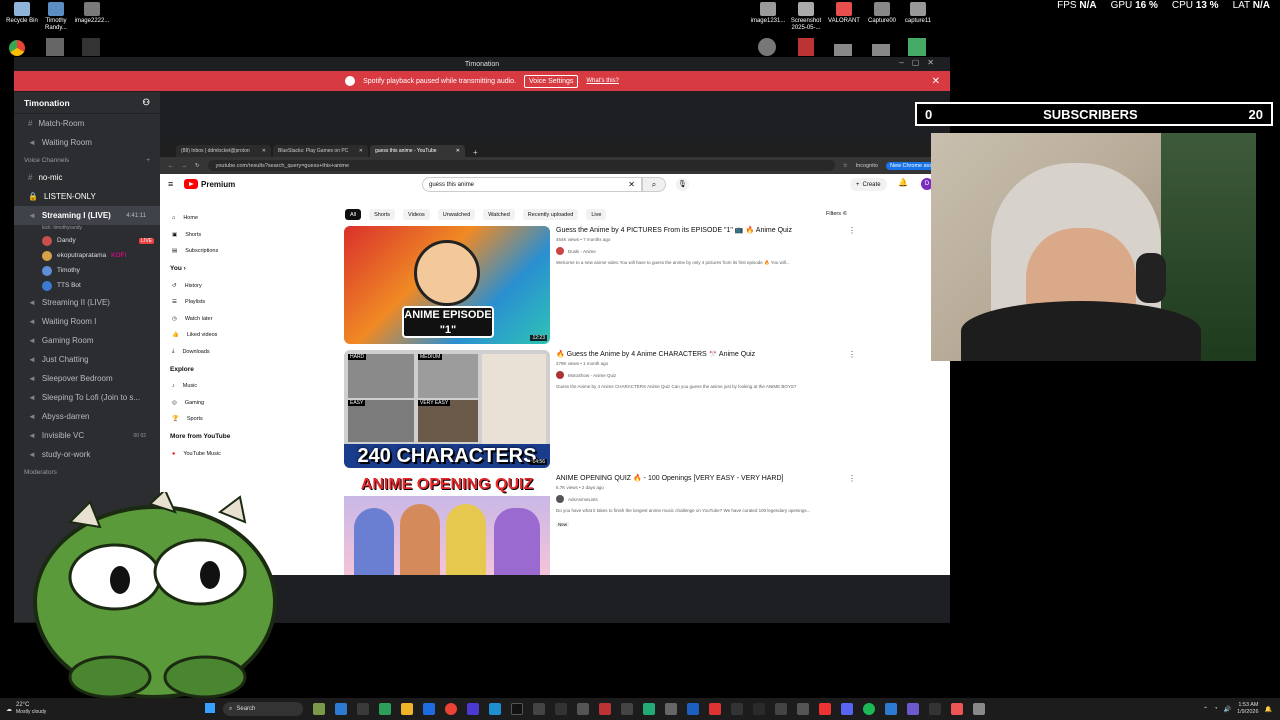  What do you see at coordinates (836, 214) in the screenshot?
I see `filters-button: Filters ⚟` at bounding box center [836, 214].